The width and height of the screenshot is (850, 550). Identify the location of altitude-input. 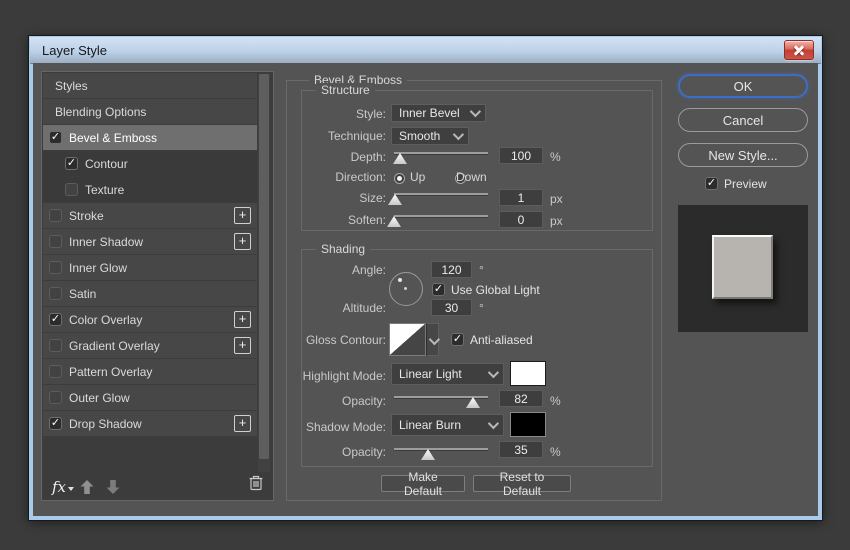
(451, 307).